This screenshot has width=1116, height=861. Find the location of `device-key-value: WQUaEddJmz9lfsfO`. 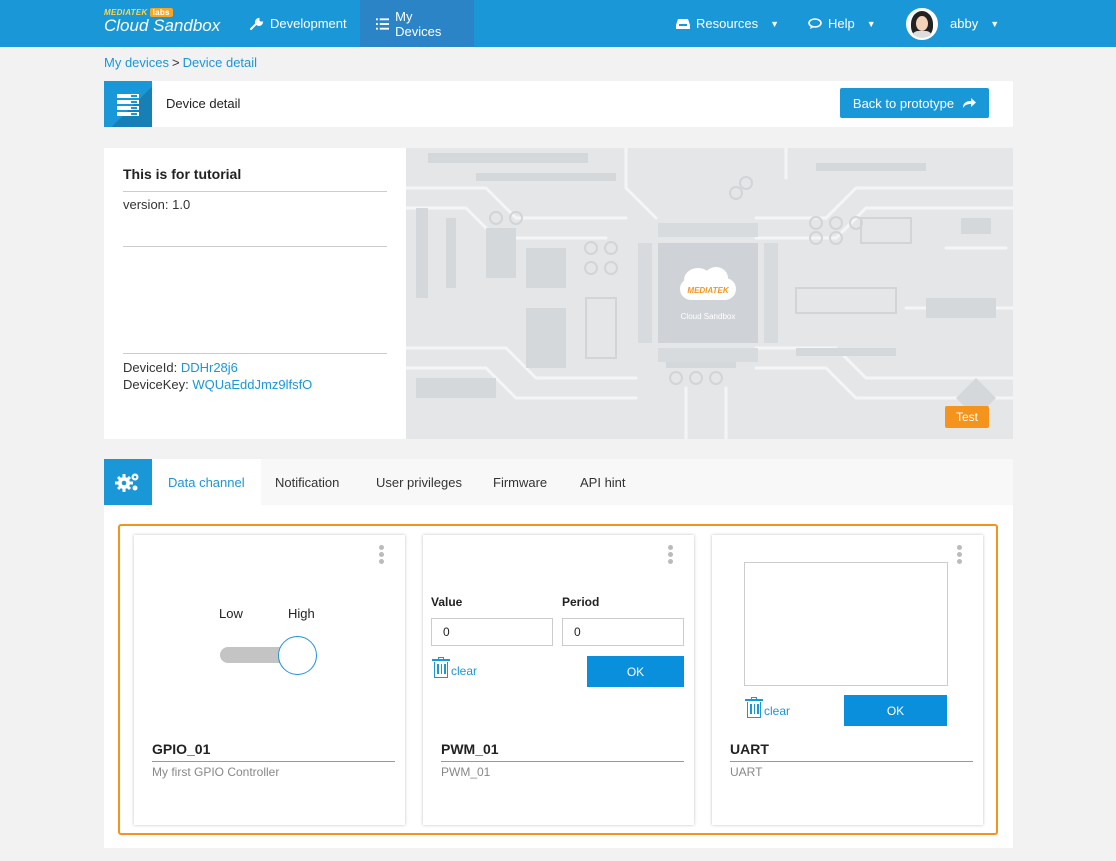

device-key-value: WQUaEddJmz9lfsfO is located at coordinates (252, 384).